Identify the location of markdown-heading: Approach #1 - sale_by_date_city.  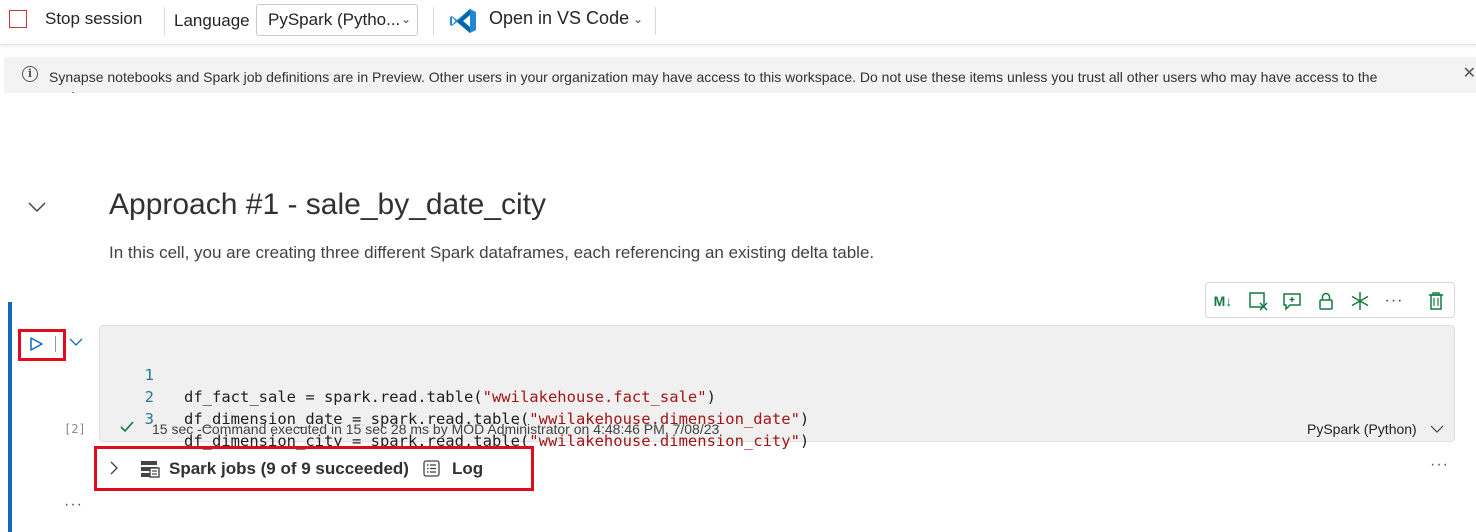
(327, 204).